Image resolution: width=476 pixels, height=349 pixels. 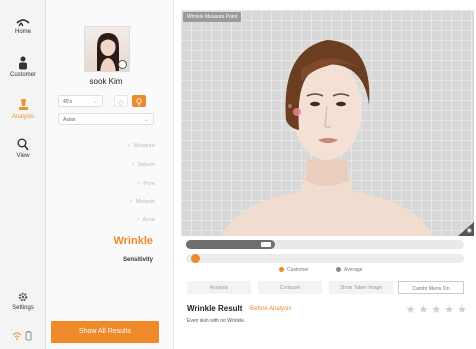 What do you see at coordinates (23, 144) in the screenshot?
I see `magnifier-icon` at bounding box center [23, 144].